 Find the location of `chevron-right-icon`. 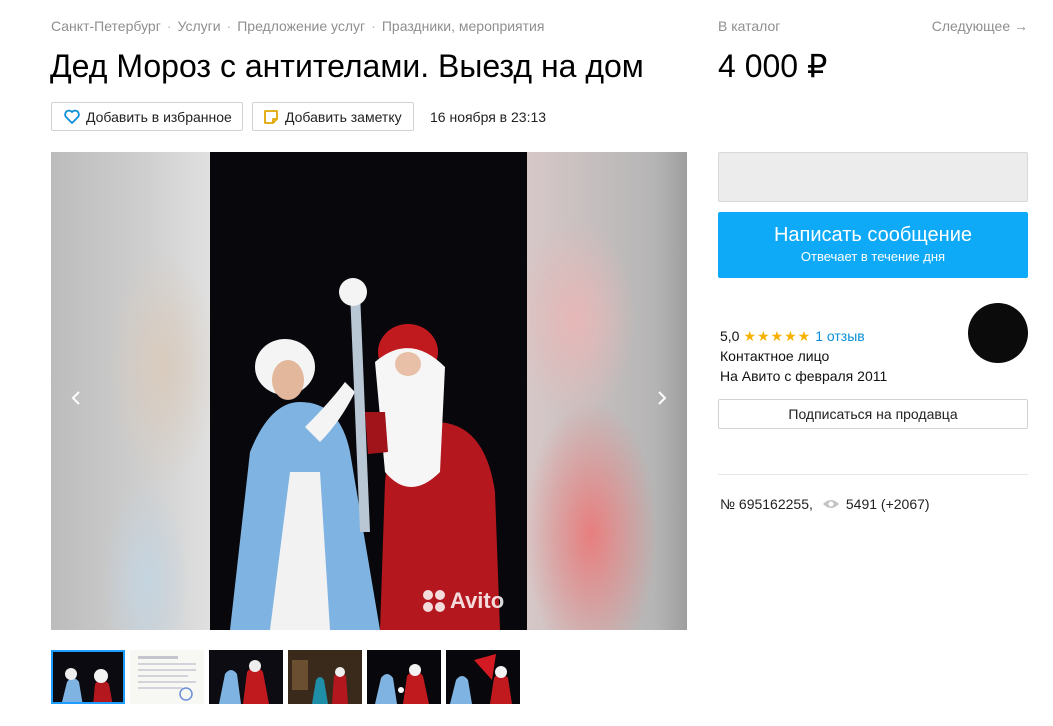

chevron-right-icon is located at coordinates (662, 398).